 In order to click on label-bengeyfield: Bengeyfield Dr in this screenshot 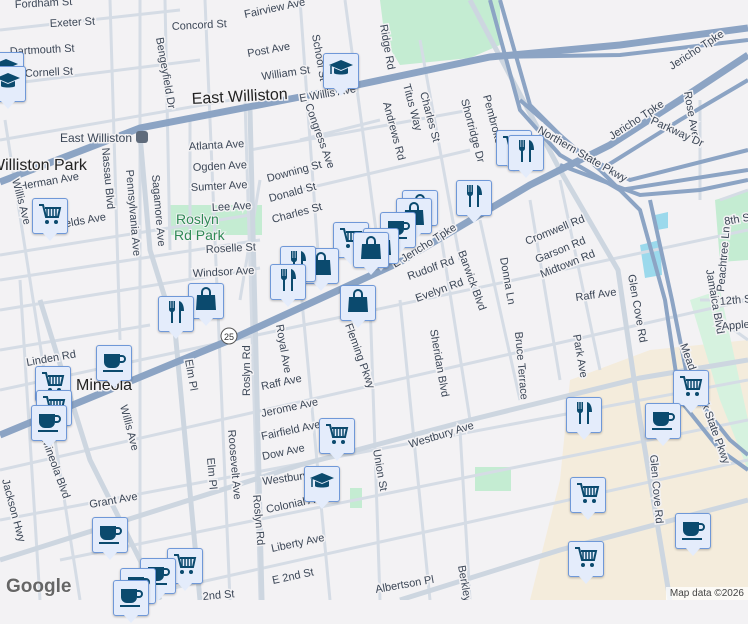, I will do `click(165, 72)`.